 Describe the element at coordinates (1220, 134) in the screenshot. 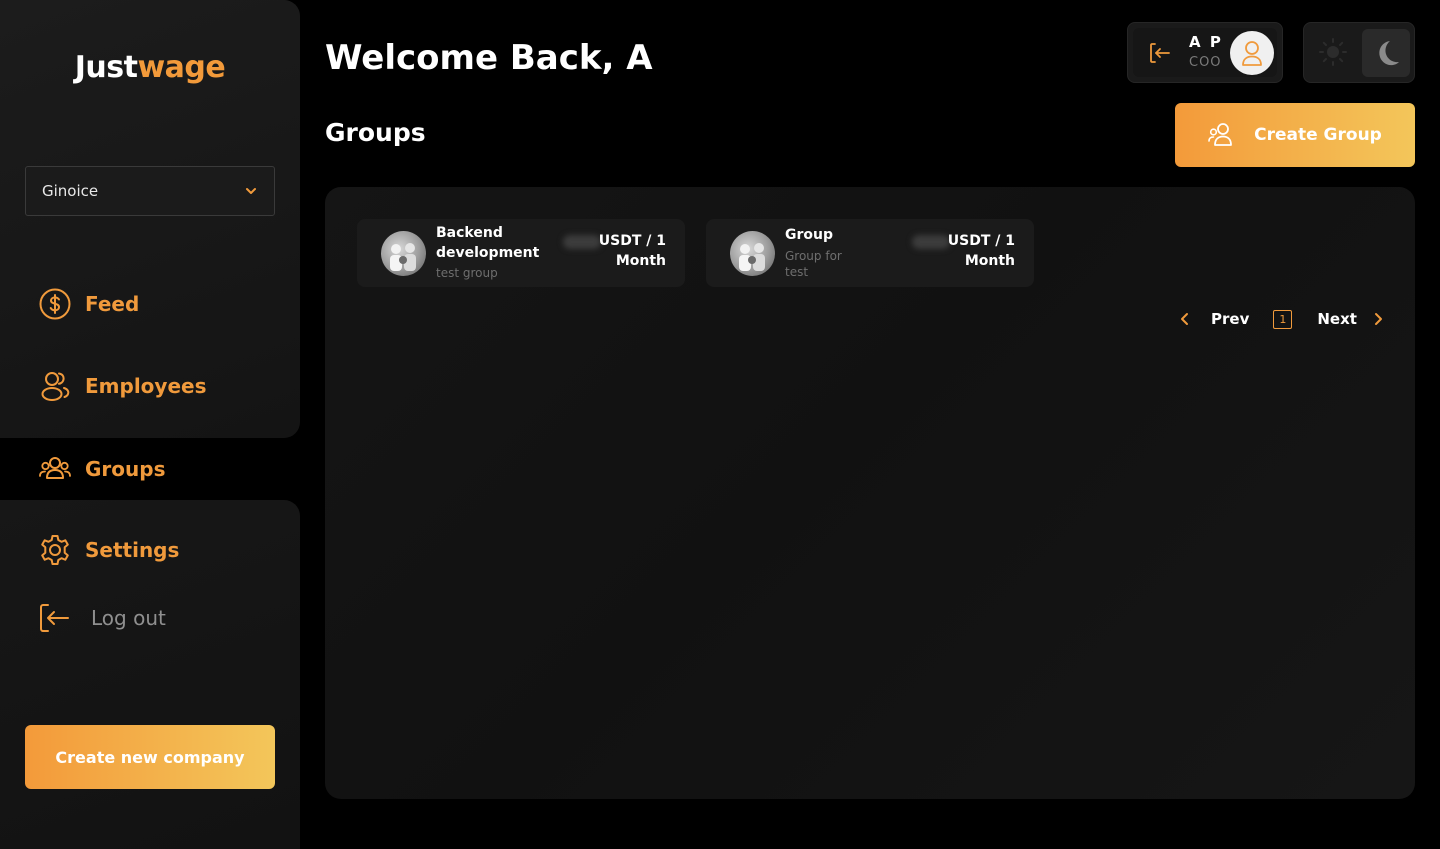

I see `group-add-icon` at that location.